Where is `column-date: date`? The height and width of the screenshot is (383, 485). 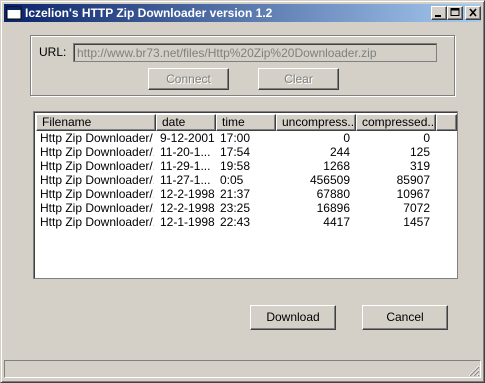 column-date: date is located at coordinates (186, 122).